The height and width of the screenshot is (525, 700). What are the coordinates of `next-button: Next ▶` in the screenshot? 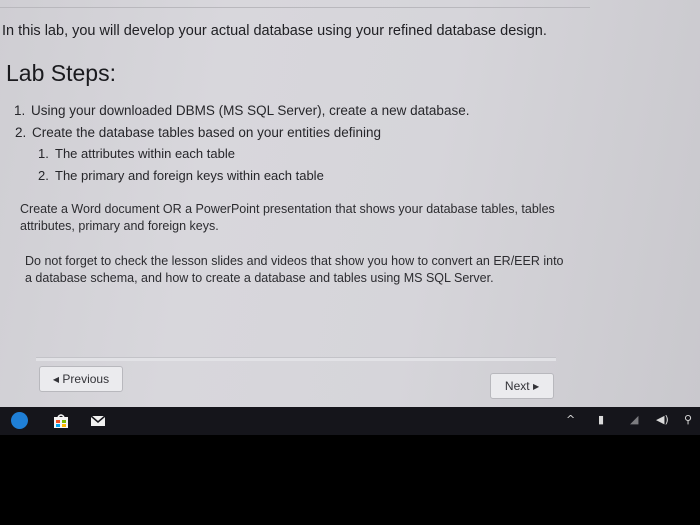 It's located at (522, 386).